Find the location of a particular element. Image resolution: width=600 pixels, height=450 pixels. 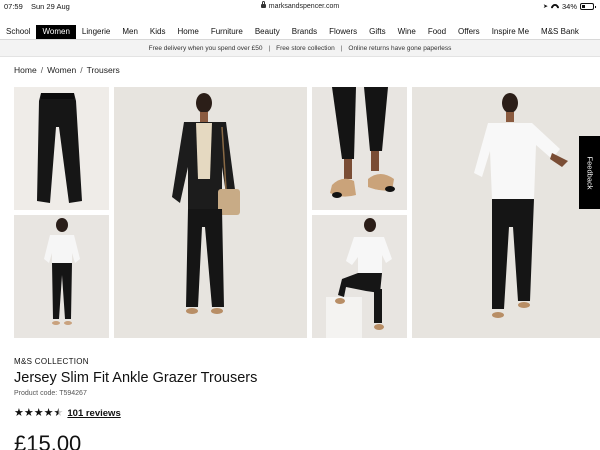

nav-item-men: Men is located at coordinates (130, 32).